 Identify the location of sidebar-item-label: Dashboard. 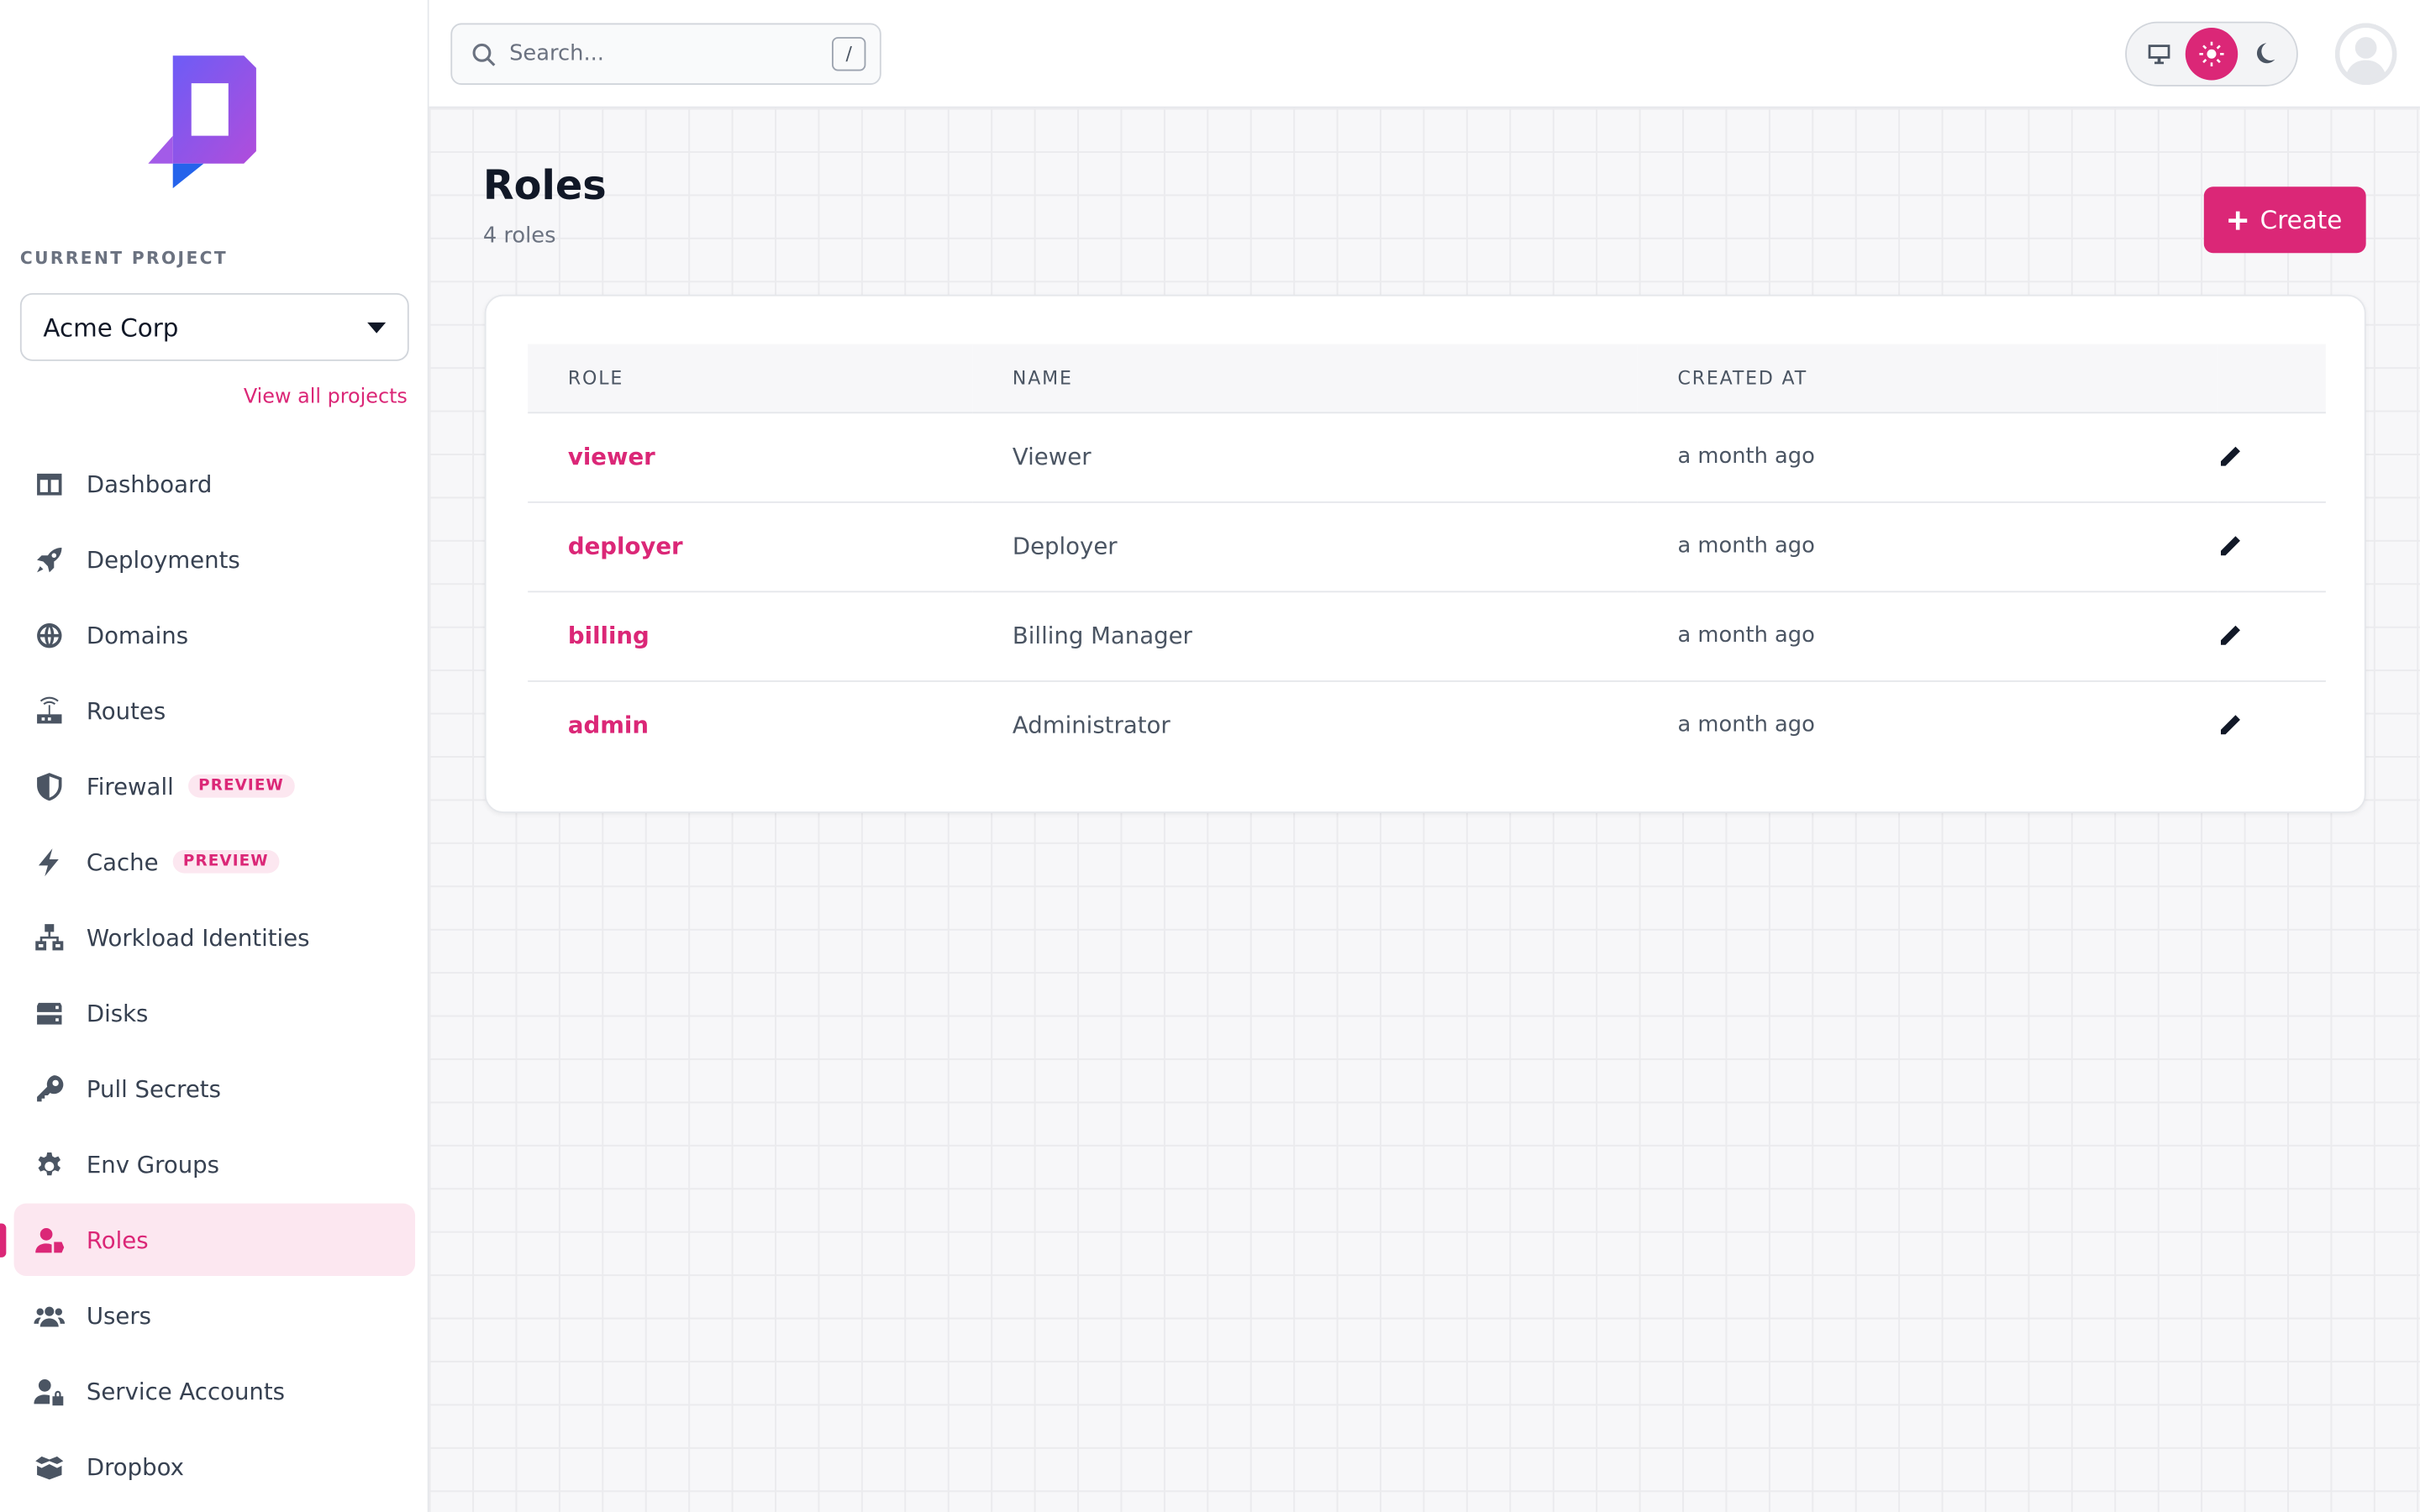
(149, 484).